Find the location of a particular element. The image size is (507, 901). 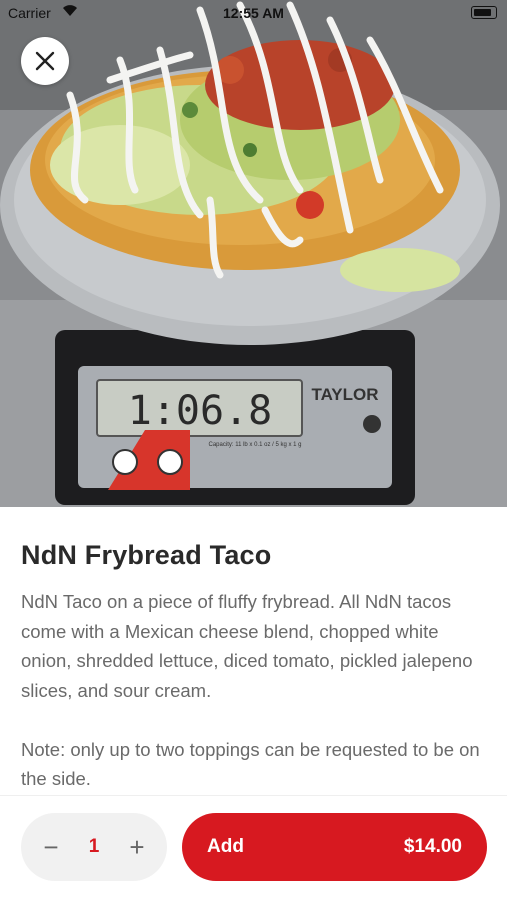

decrease-quantity-button: − is located at coordinates (51, 847).